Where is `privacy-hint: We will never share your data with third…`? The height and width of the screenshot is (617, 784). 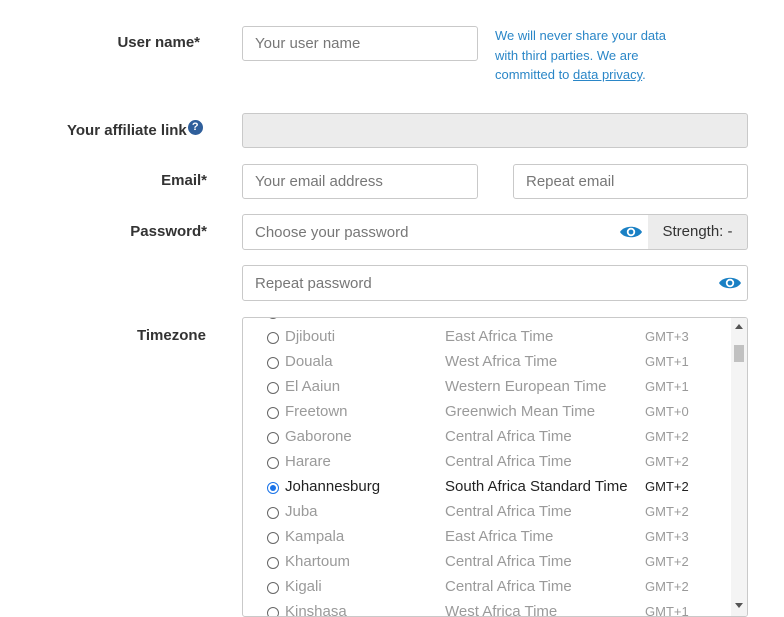
privacy-hint: We will never share your data with third… is located at coordinates (590, 55).